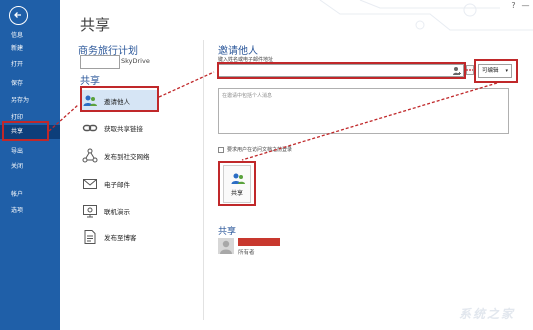 The image size is (533, 330). What do you see at coordinates (369, 121) in the screenshot?
I see `arrow-permission-to-share` at bounding box center [369, 121].